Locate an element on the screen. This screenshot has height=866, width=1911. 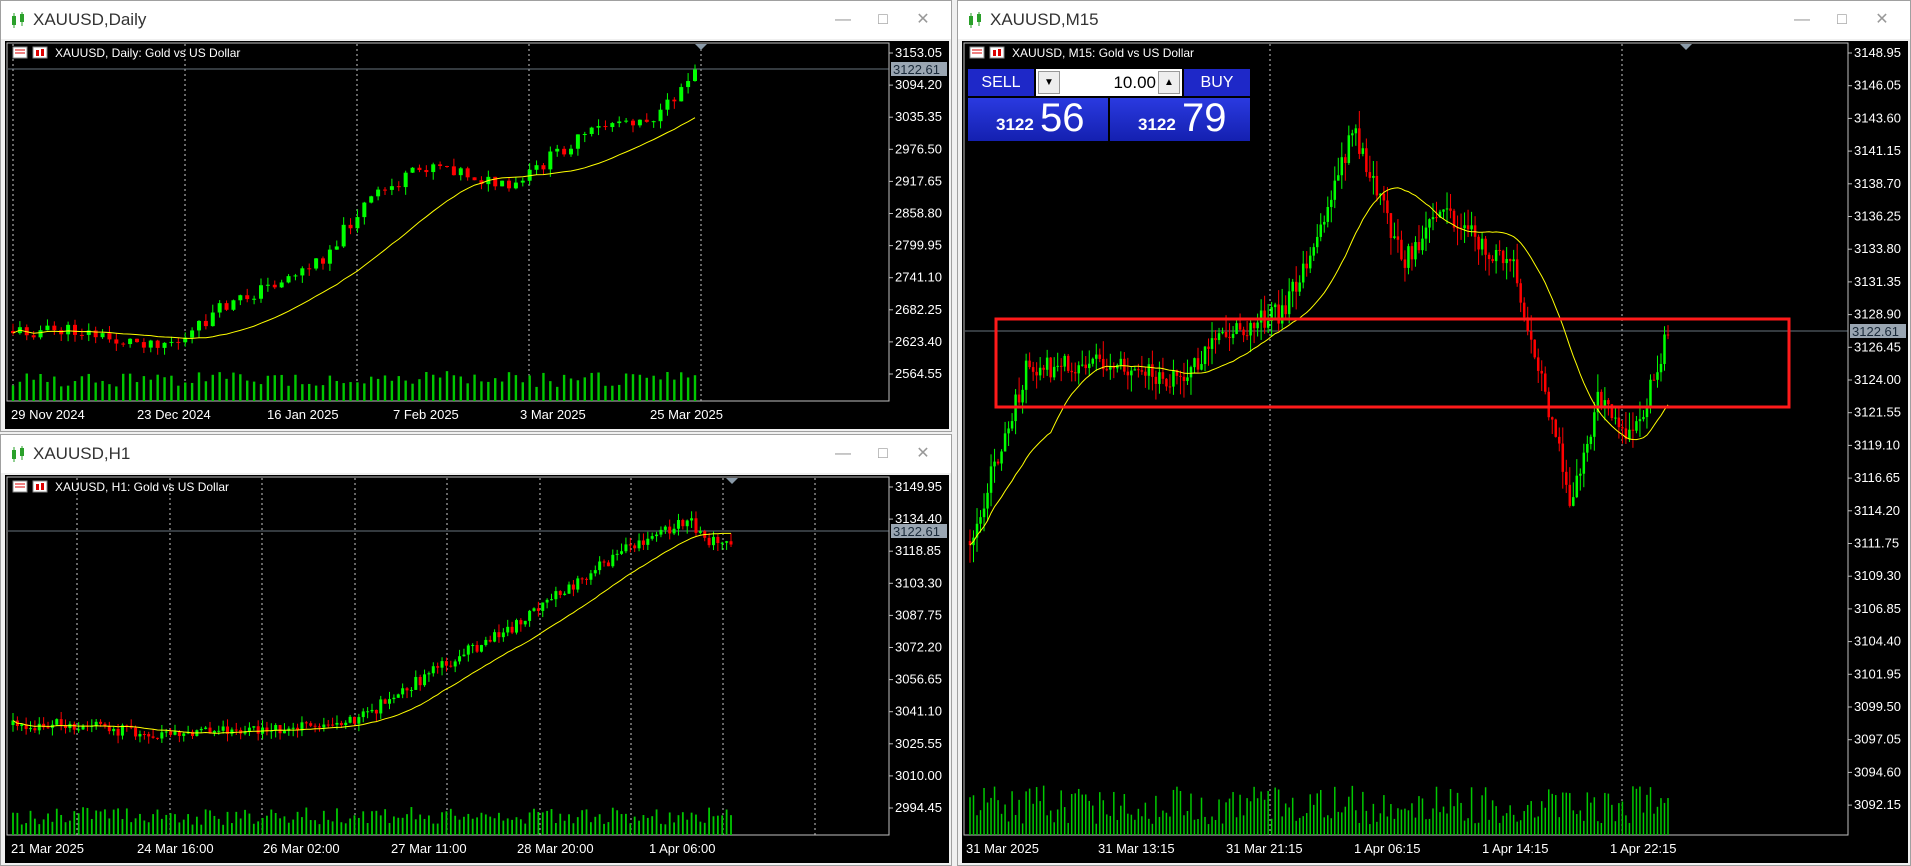
window-titlebar: XAUUSD,Daily — □ ✕ is located at coordinates (476, 20).